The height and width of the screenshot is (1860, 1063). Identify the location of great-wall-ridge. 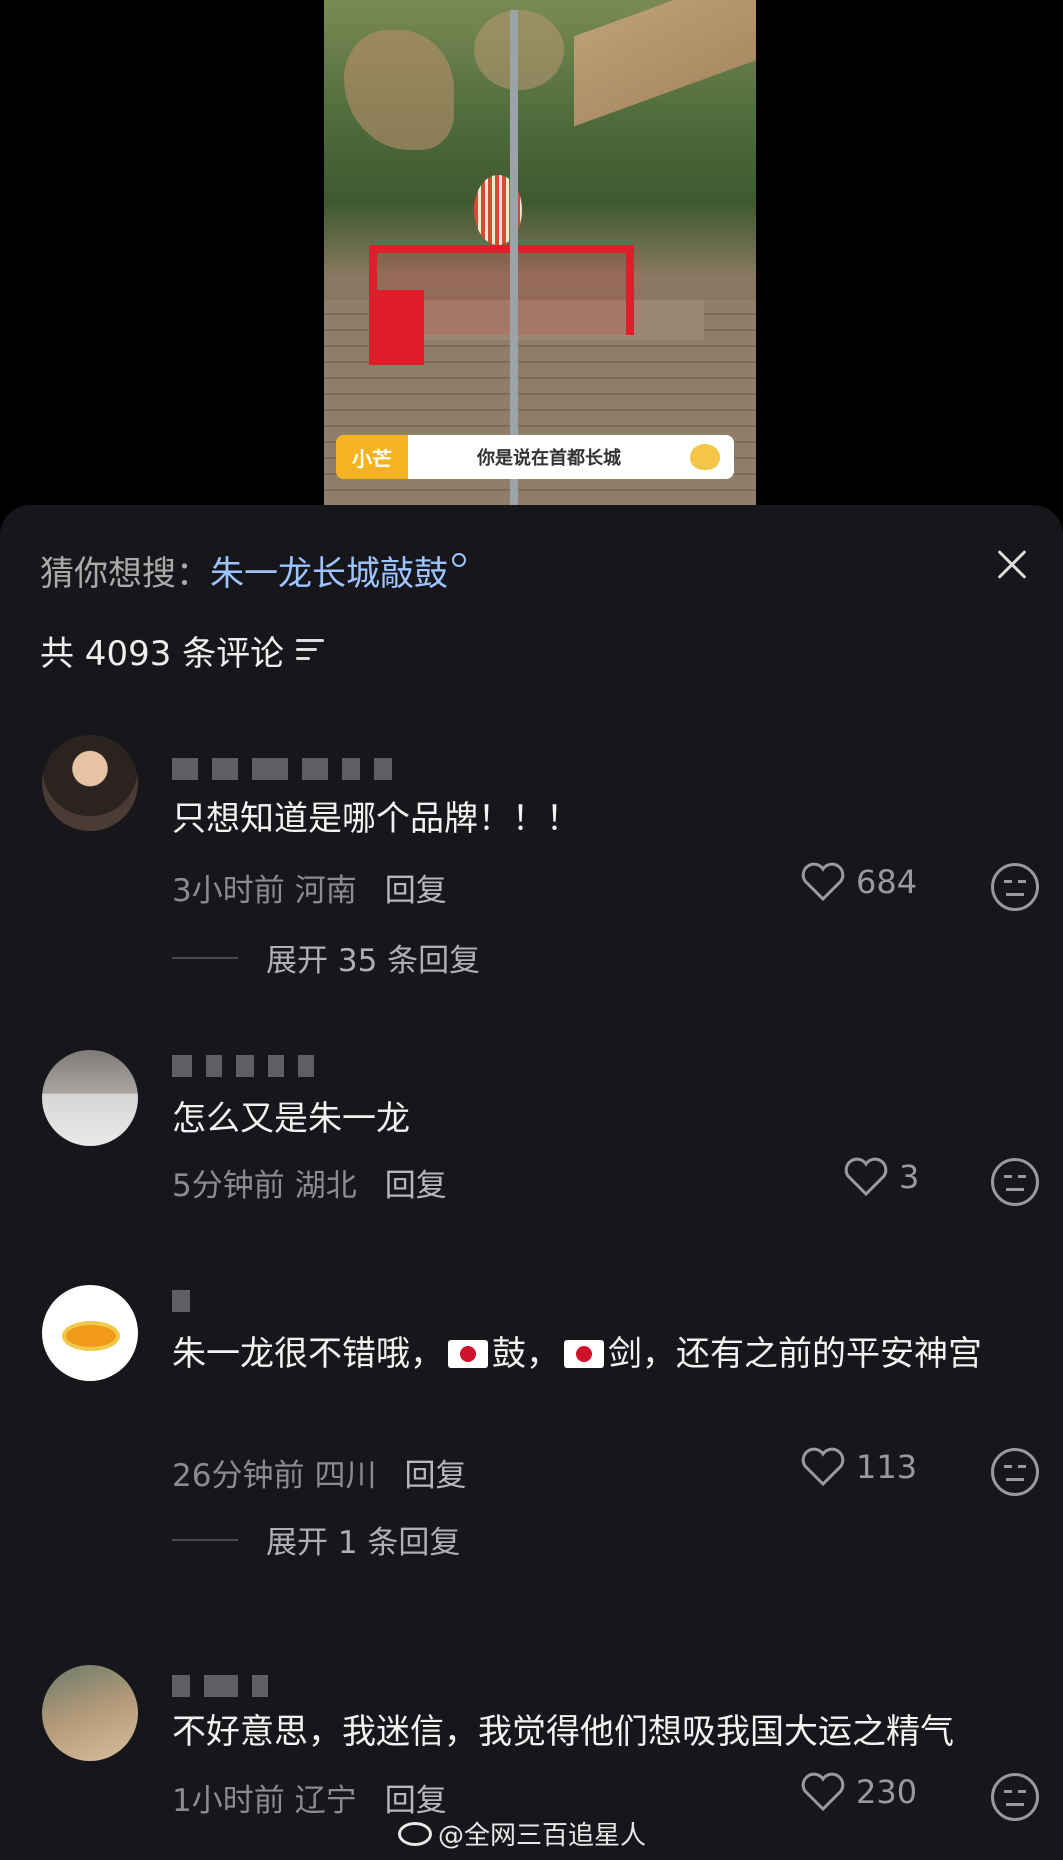
(665, 63).